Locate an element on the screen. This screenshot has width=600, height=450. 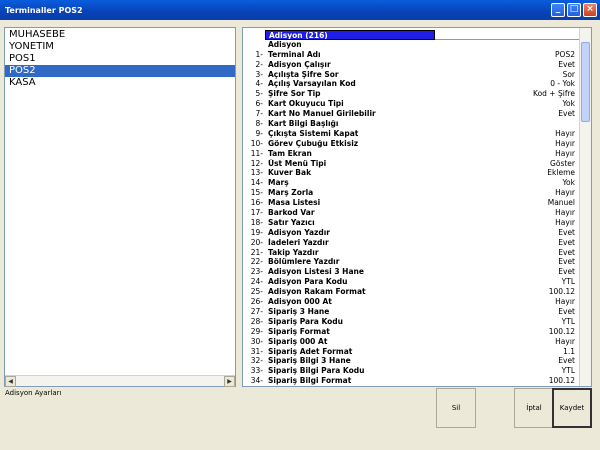
setting-name: Tam Ekran is located at coordinates (290, 153).